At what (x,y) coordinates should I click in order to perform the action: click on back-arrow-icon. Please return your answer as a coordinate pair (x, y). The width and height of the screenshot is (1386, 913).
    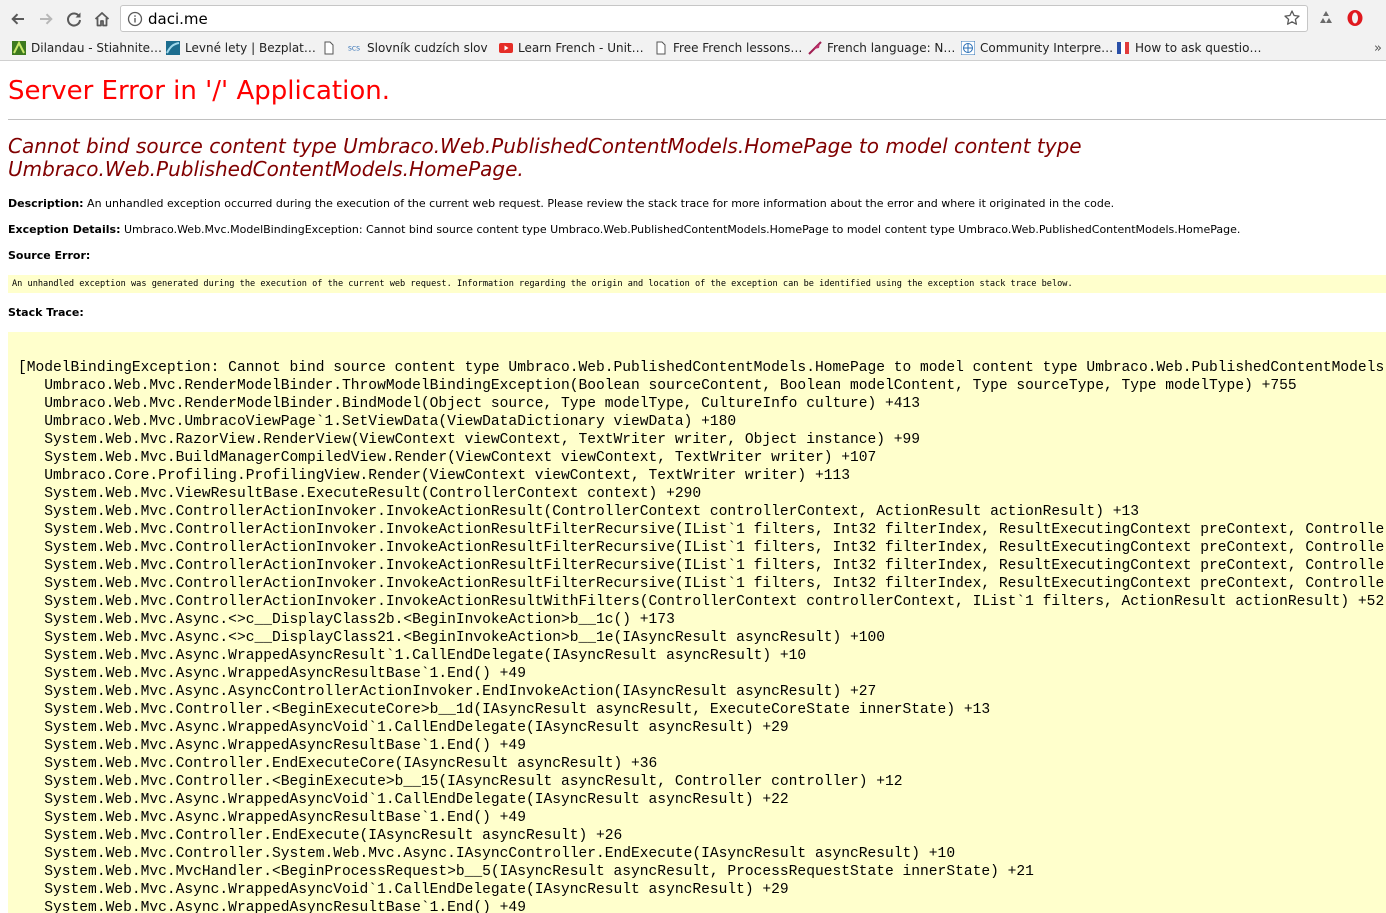
    Looking at the image, I should click on (17, 19).